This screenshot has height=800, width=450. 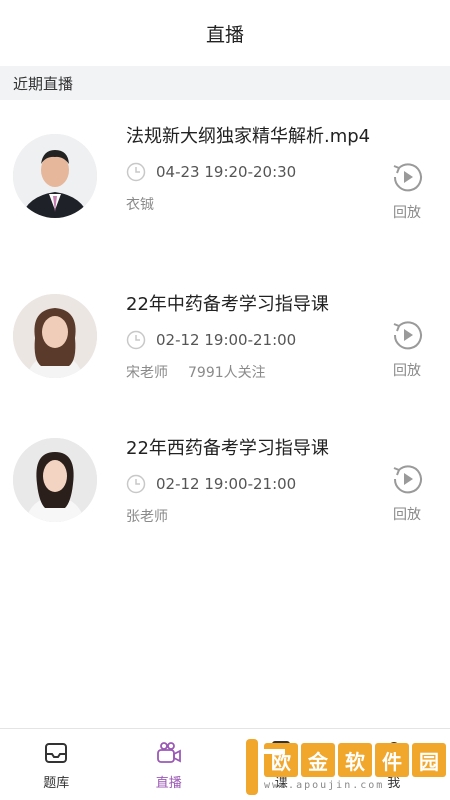 I want to click on follower-count: 7991人关注, so click(x=227, y=373).